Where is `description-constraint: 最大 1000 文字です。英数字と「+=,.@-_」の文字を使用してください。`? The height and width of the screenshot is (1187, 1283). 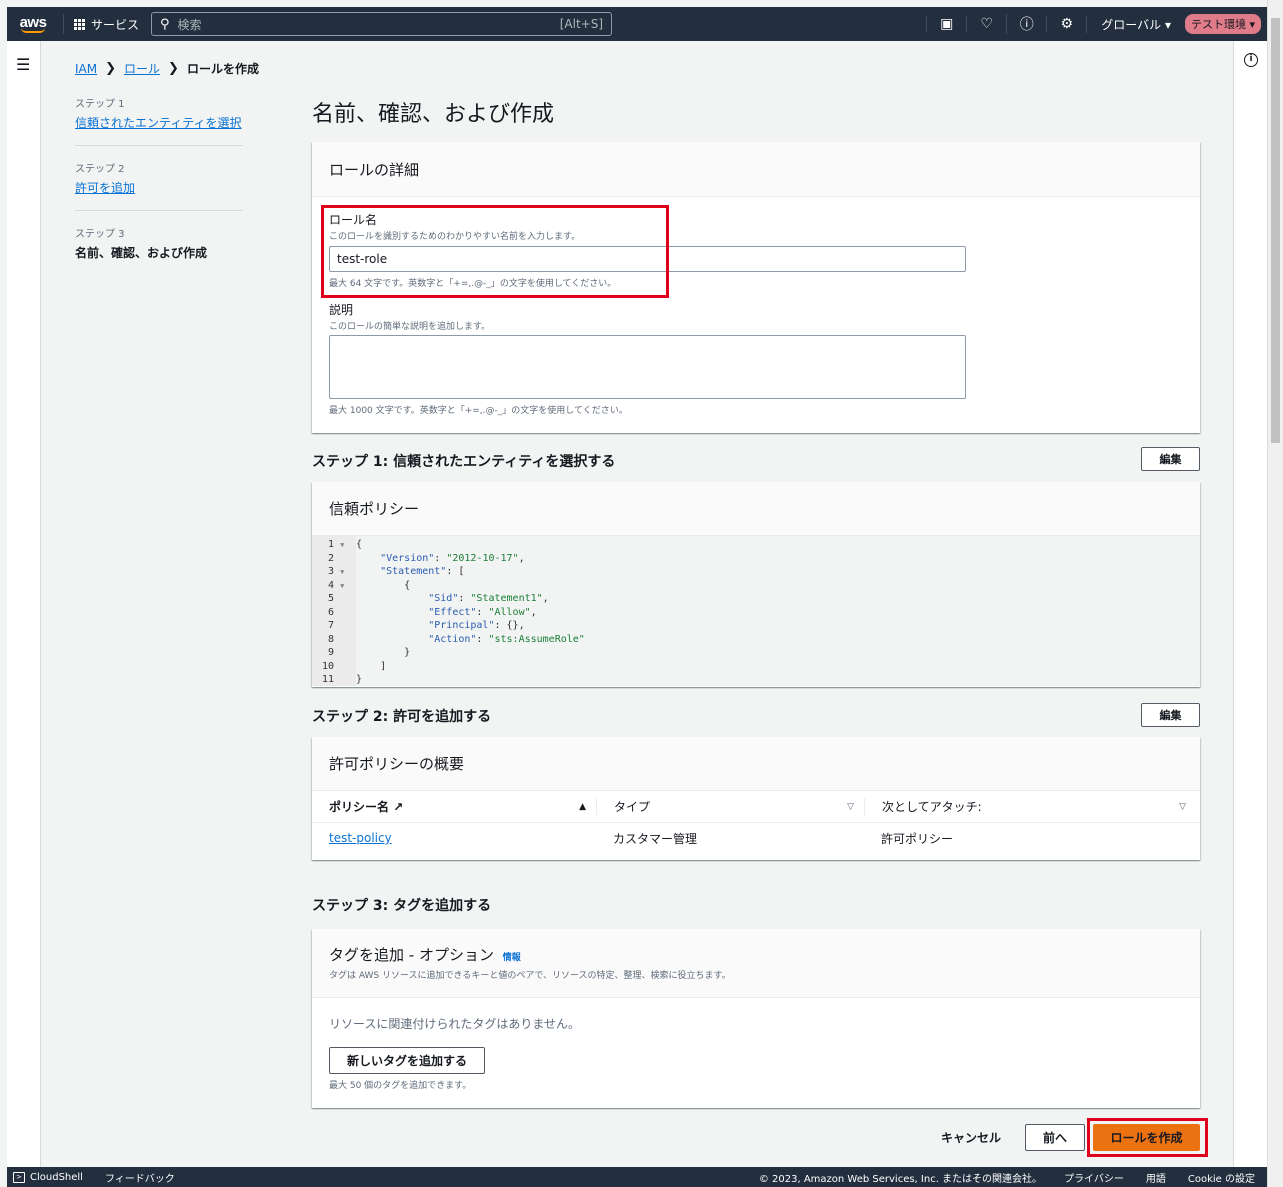
description-constraint: 最大 1000 文字です。英数字と「+=,.@-_」の文字を使用してください。 is located at coordinates (478, 411).